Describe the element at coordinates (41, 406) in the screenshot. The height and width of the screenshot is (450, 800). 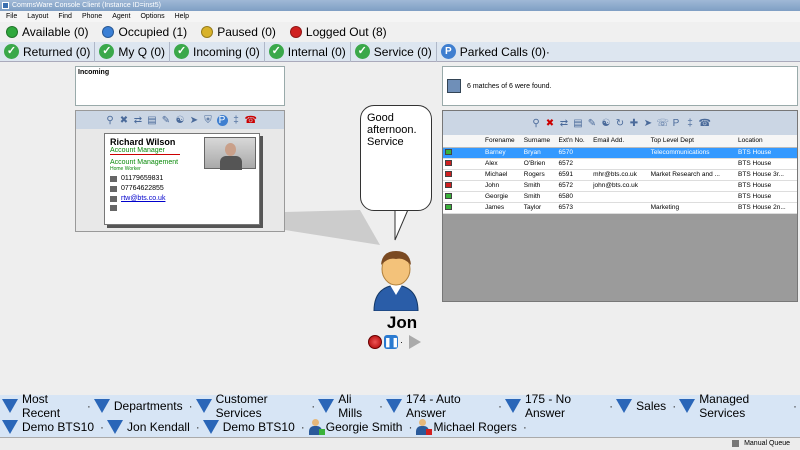
I see `speed-dial-group: Most Recent` at that location.